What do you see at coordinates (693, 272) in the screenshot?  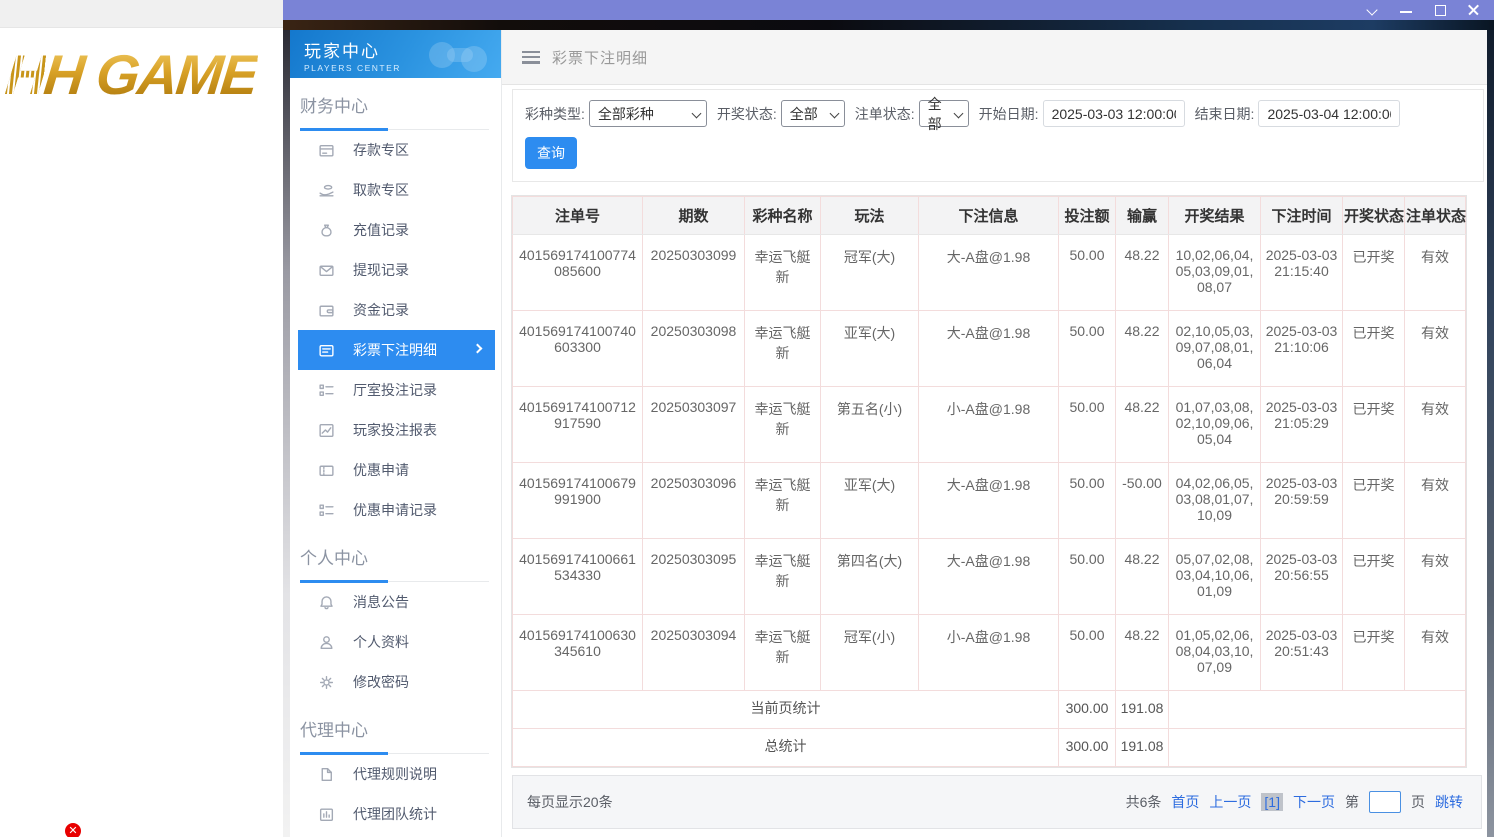 I see `table-cell: 20250303099` at bounding box center [693, 272].